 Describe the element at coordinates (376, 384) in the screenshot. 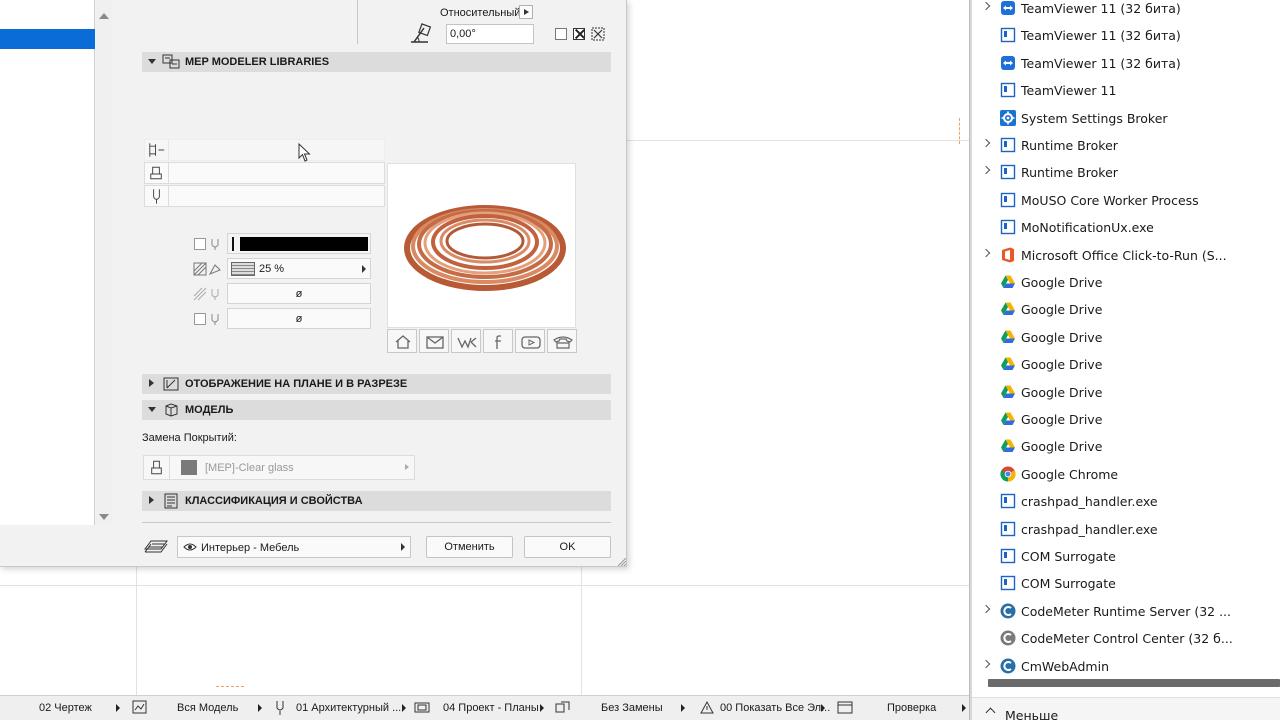

I see `section-plan-and-section: ОТОБРАЖЕНИЕ НА ПЛАНЕ И В РАЗРЕЗЕ` at that location.